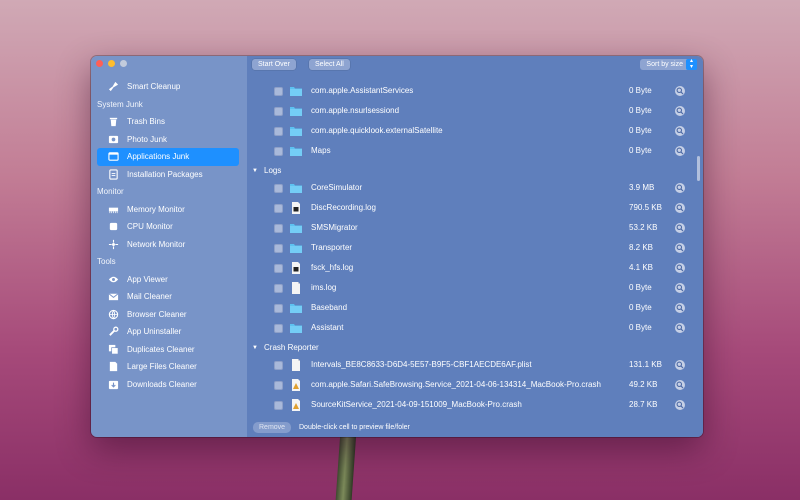 This screenshot has height=500, width=800. What do you see at coordinates (377, 130) in the screenshot?
I see `file-name: com.apple.quicklook.externalSatellite` at bounding box center [377, 130].